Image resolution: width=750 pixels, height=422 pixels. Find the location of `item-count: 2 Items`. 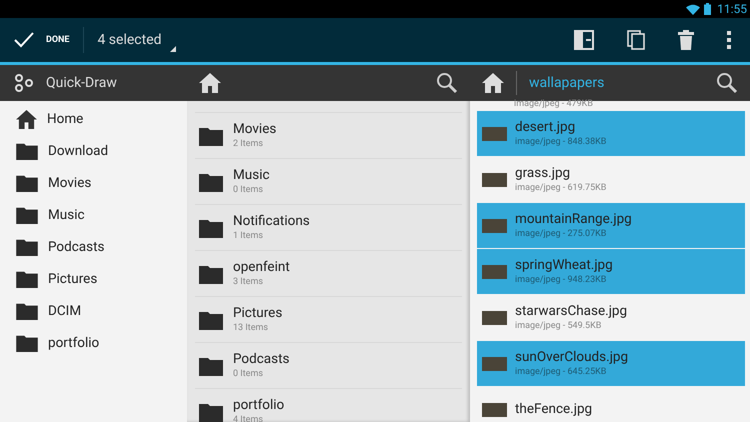

item-count: 2 Items is located at coordinates (248, 144).